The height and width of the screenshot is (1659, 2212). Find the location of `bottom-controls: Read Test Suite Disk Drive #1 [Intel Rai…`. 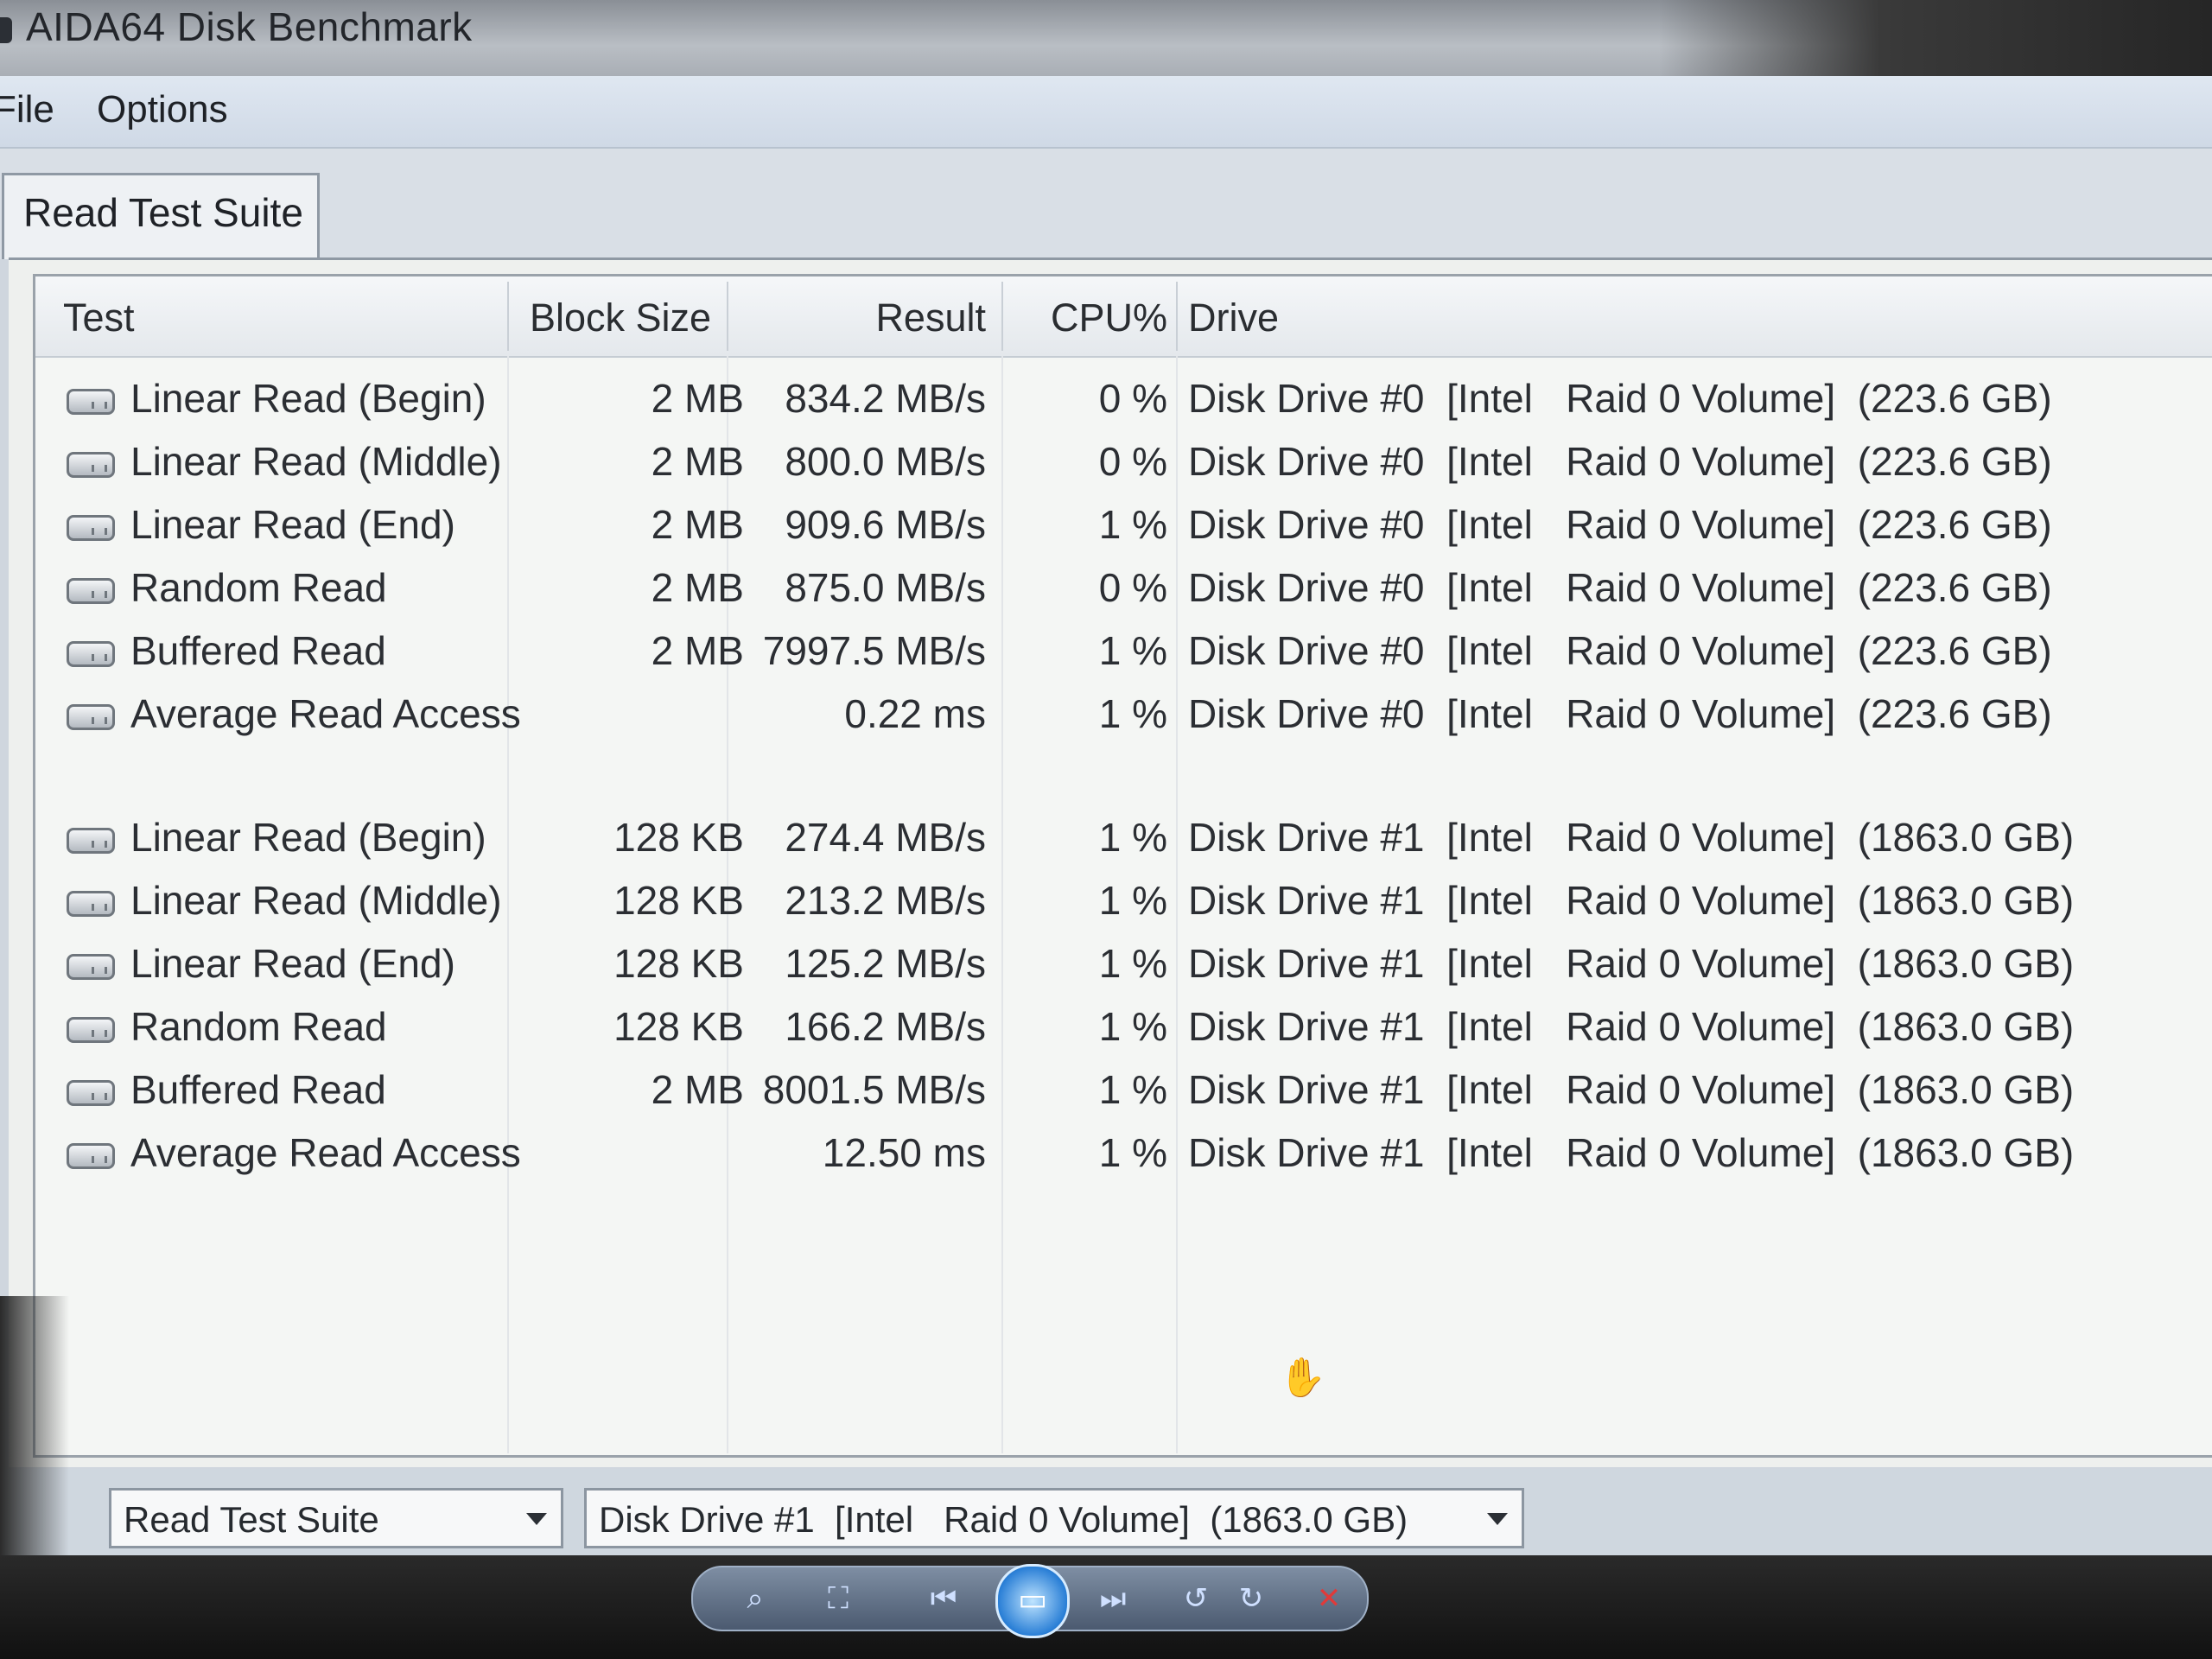

bottom-controls: Read Test Suite Disk Drive #1 [Intel Rai… is located at coordinates (1106, 1512).